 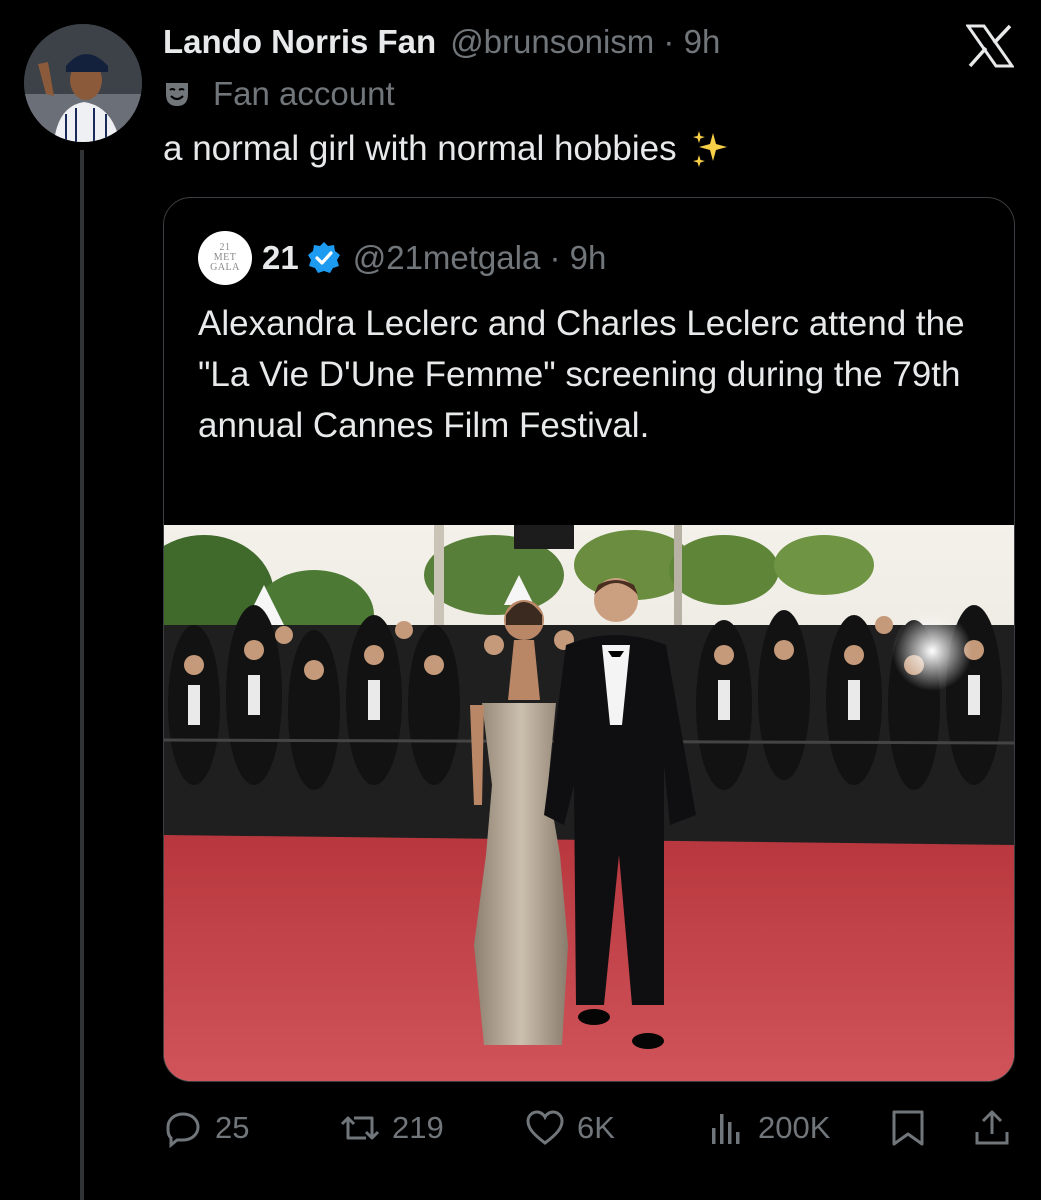 I want to click on author-avatar, so click(x=83, y=83).